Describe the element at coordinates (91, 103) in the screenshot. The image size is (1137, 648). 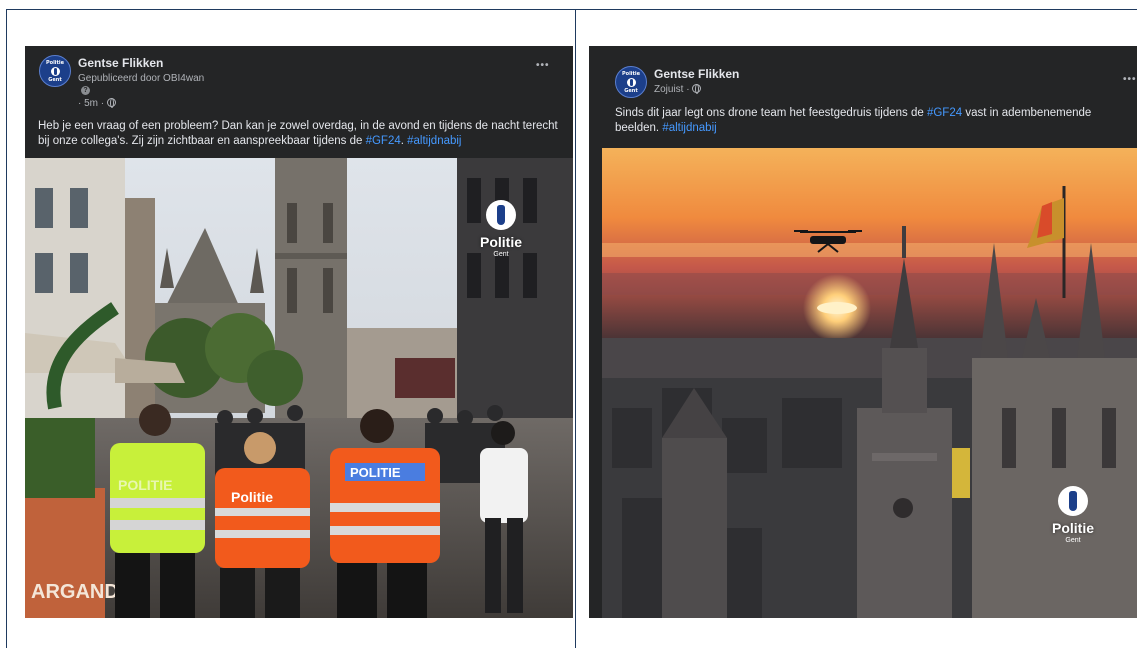
I see `post-time-text: · 5m ·` at that location.